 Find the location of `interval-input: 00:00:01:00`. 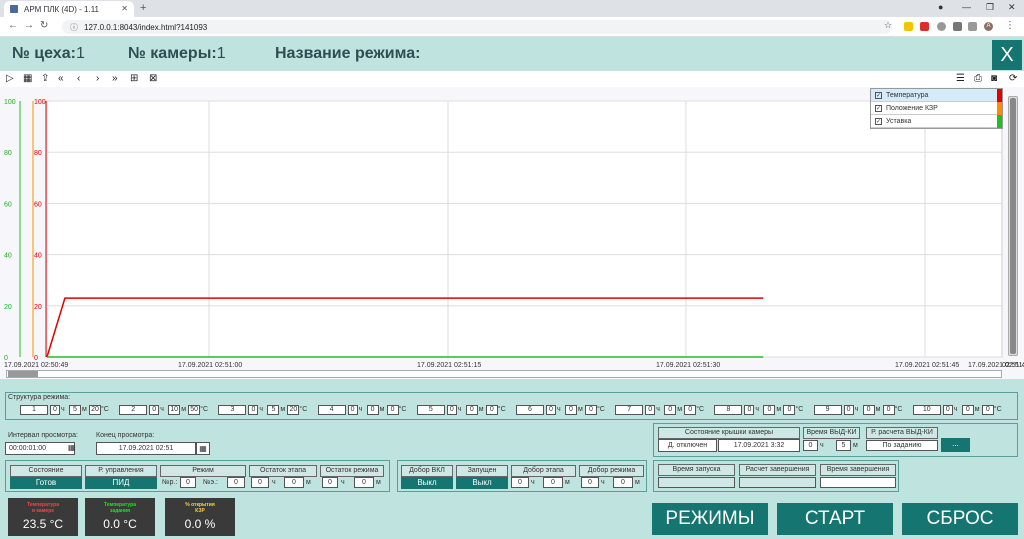

interval-input: 00:00:01:00 is located at coordinates (40, 448).